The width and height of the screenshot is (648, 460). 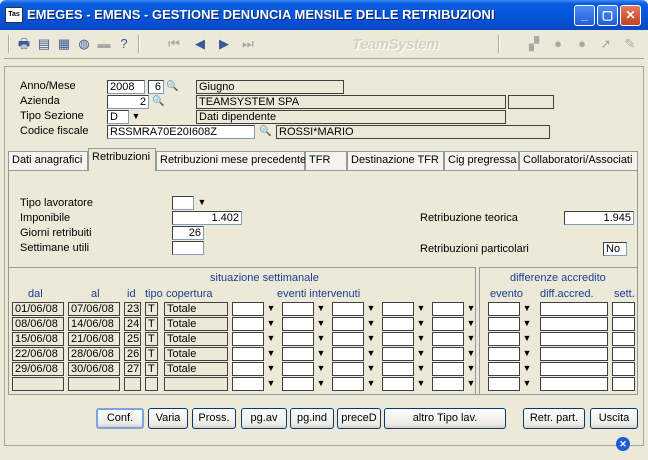 I want to click on export-icon: ▦, so click(x=64, y=44).